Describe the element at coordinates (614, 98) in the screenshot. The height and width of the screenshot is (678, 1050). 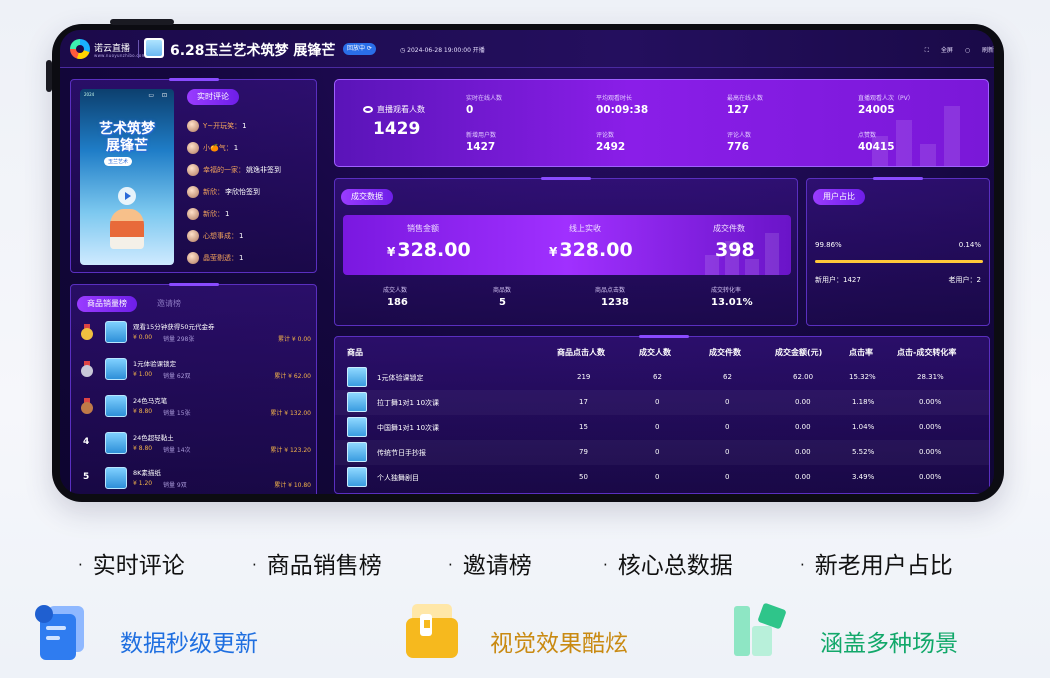
I see `stat-label: 平均观看时长` at that location.